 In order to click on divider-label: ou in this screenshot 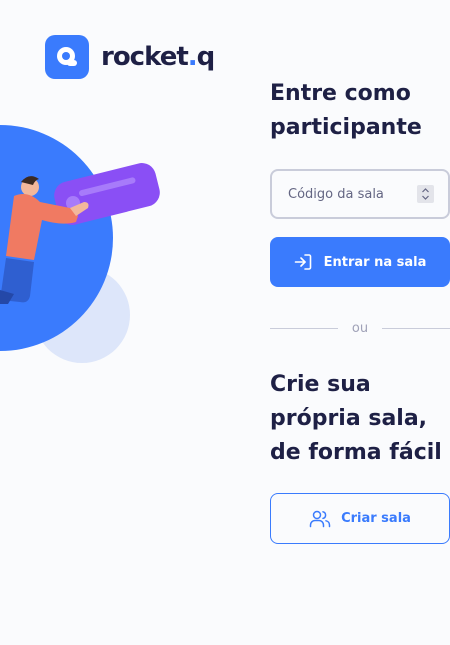, I will do `click(360, 328)`.